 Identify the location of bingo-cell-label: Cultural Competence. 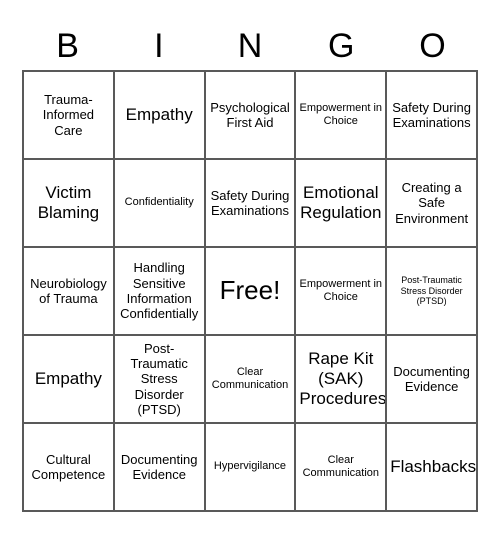
(68, 466).